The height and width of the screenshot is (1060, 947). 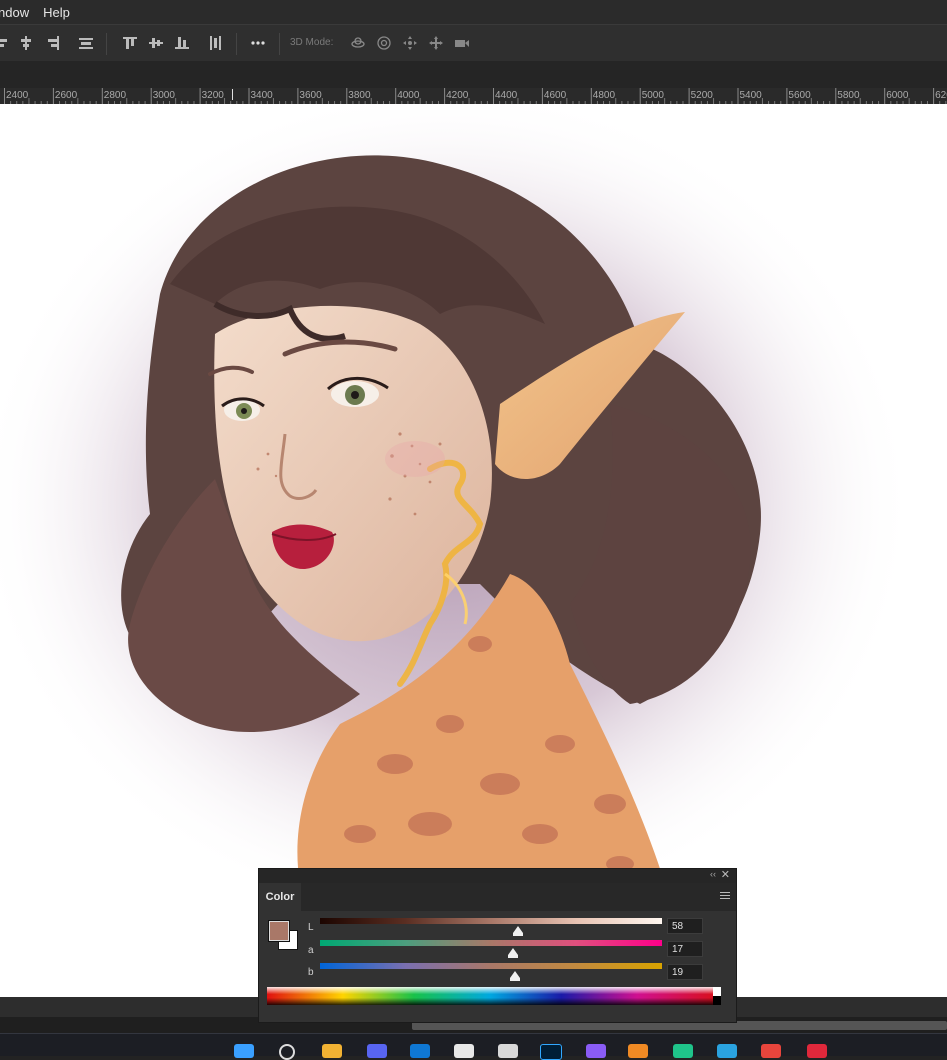 What do you see at coordinates (799, 95) in the screenshot?
I see `ruler-label: 5600` at bounding box center [799, 95].